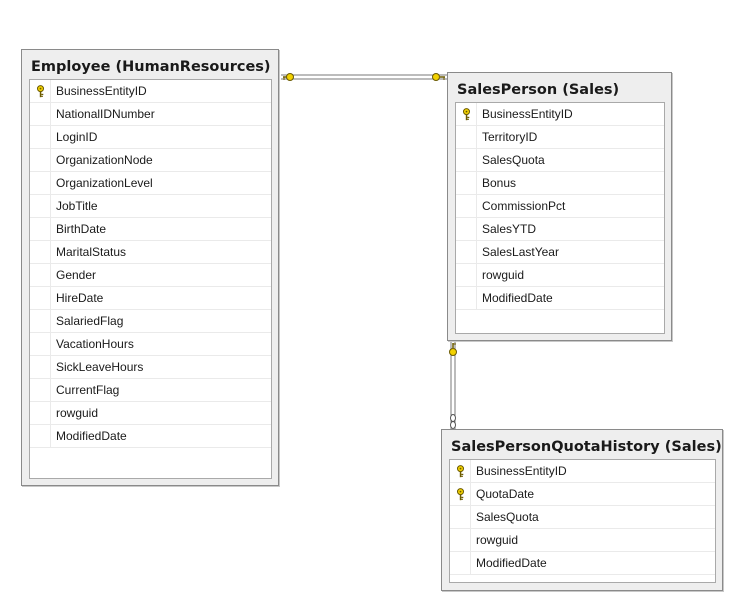 The width and height of the screenshot is (746, 611). I want to click on column-row: VacationHours, so click(150, 344).